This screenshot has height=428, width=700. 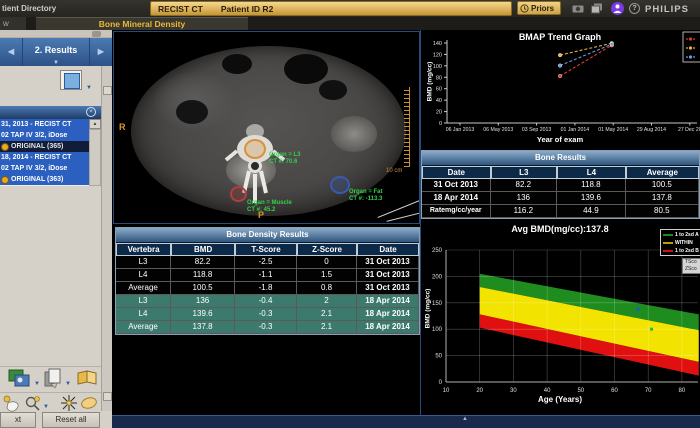 I want to click on table-row: 18 Apr 2014 136 139.6 137.8, so click(x=560, y=198).